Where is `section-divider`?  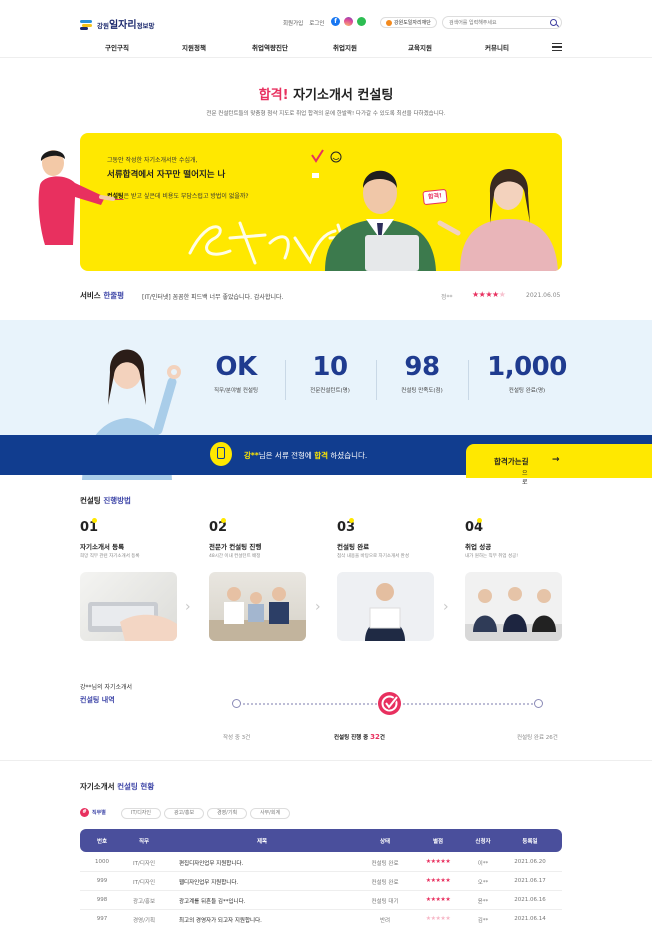
section-divider is located at coordinates (326, 760).